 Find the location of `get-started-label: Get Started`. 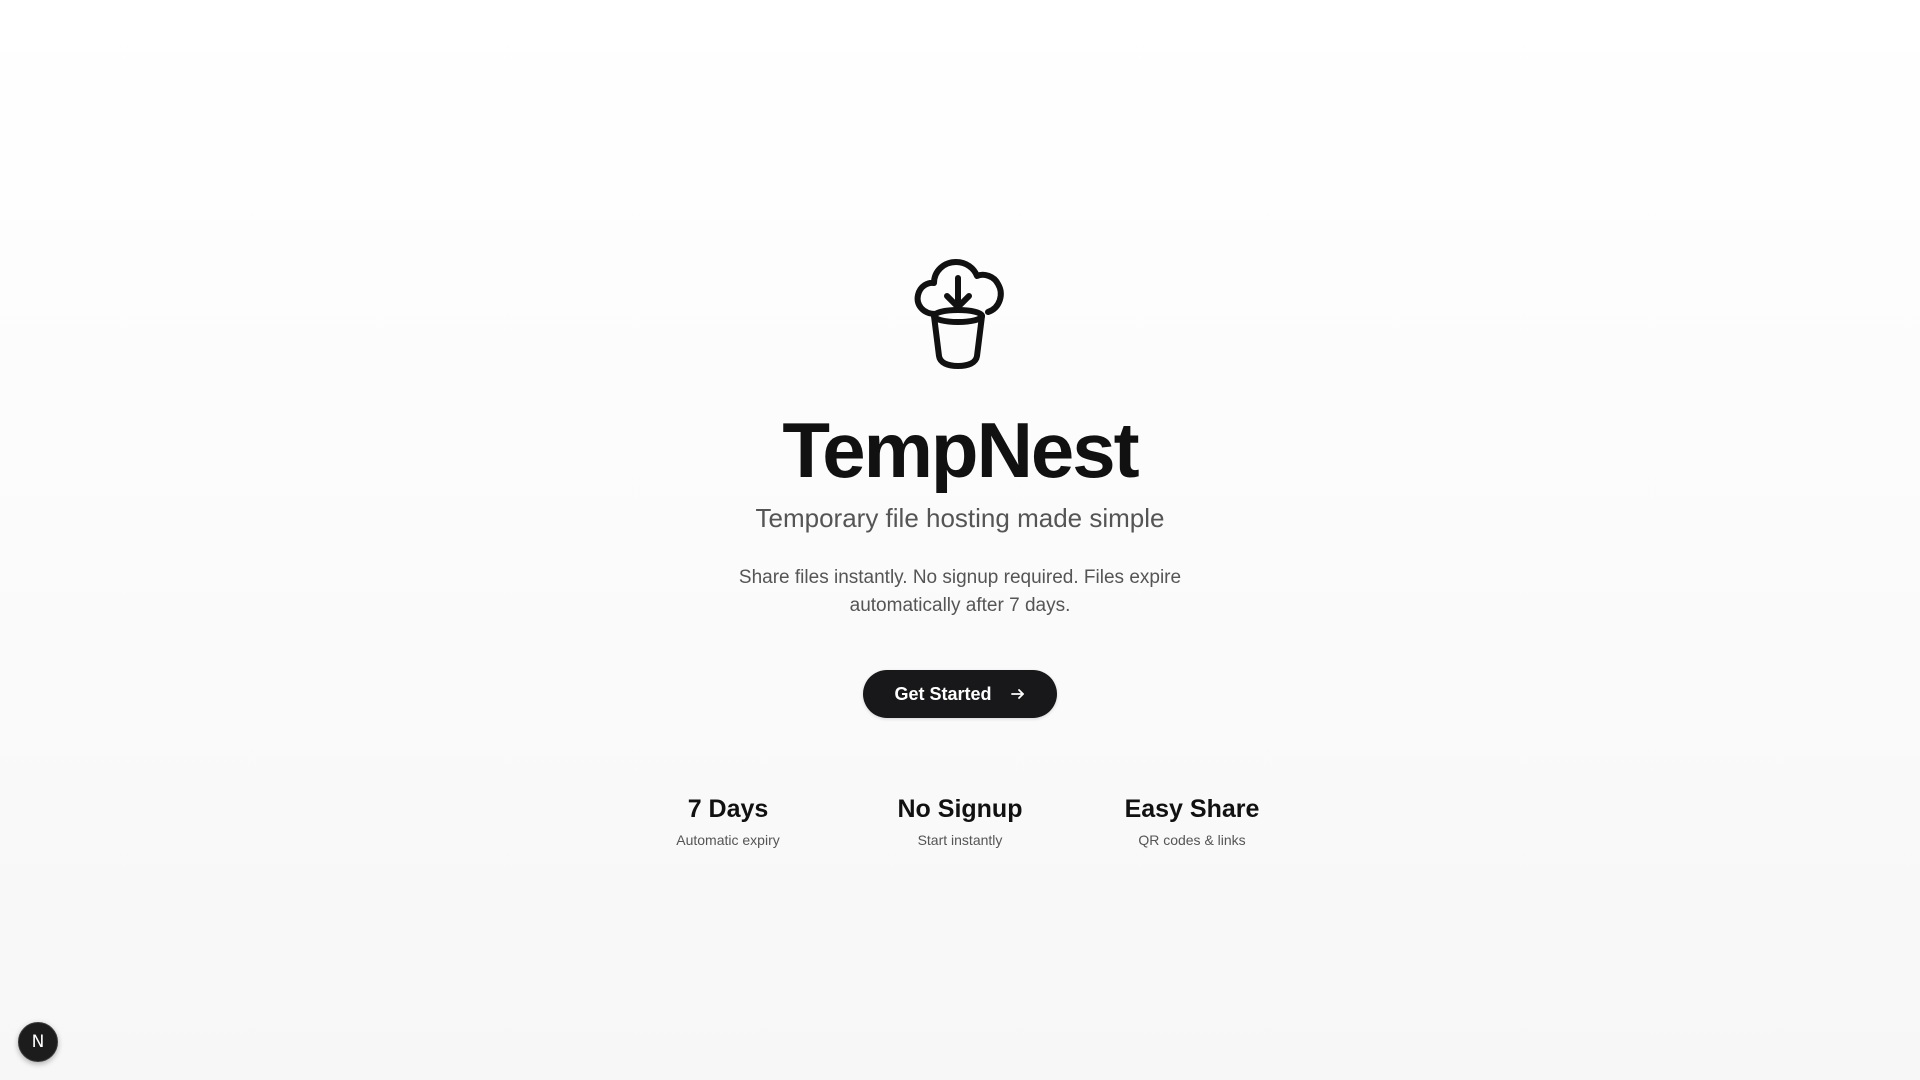

get-started-label: Get Started is located at coordinates (943, 693).